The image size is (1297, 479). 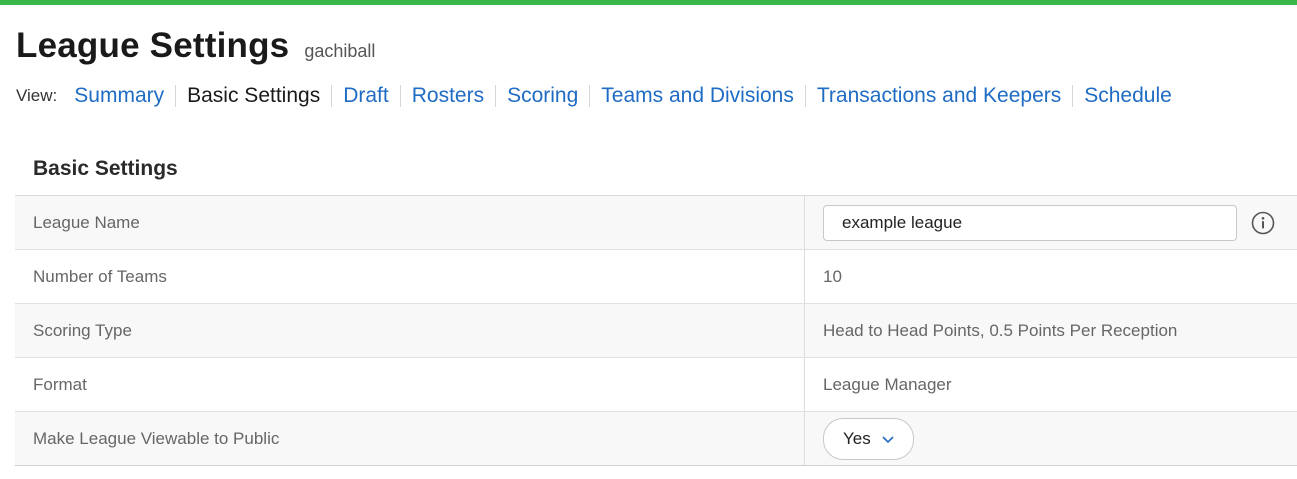 I want to click on settings-row-format: Format League Manager, so click(x=656, y=385).